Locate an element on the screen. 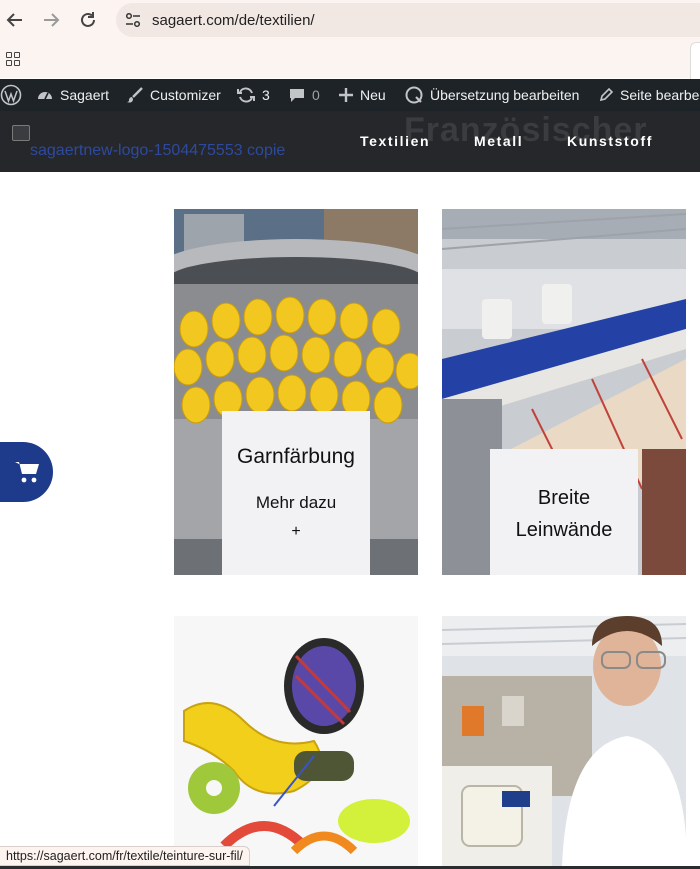 The width and height of the screenshot is (700, 869). forward-arrow-icon is located at coordinates (51, 20).